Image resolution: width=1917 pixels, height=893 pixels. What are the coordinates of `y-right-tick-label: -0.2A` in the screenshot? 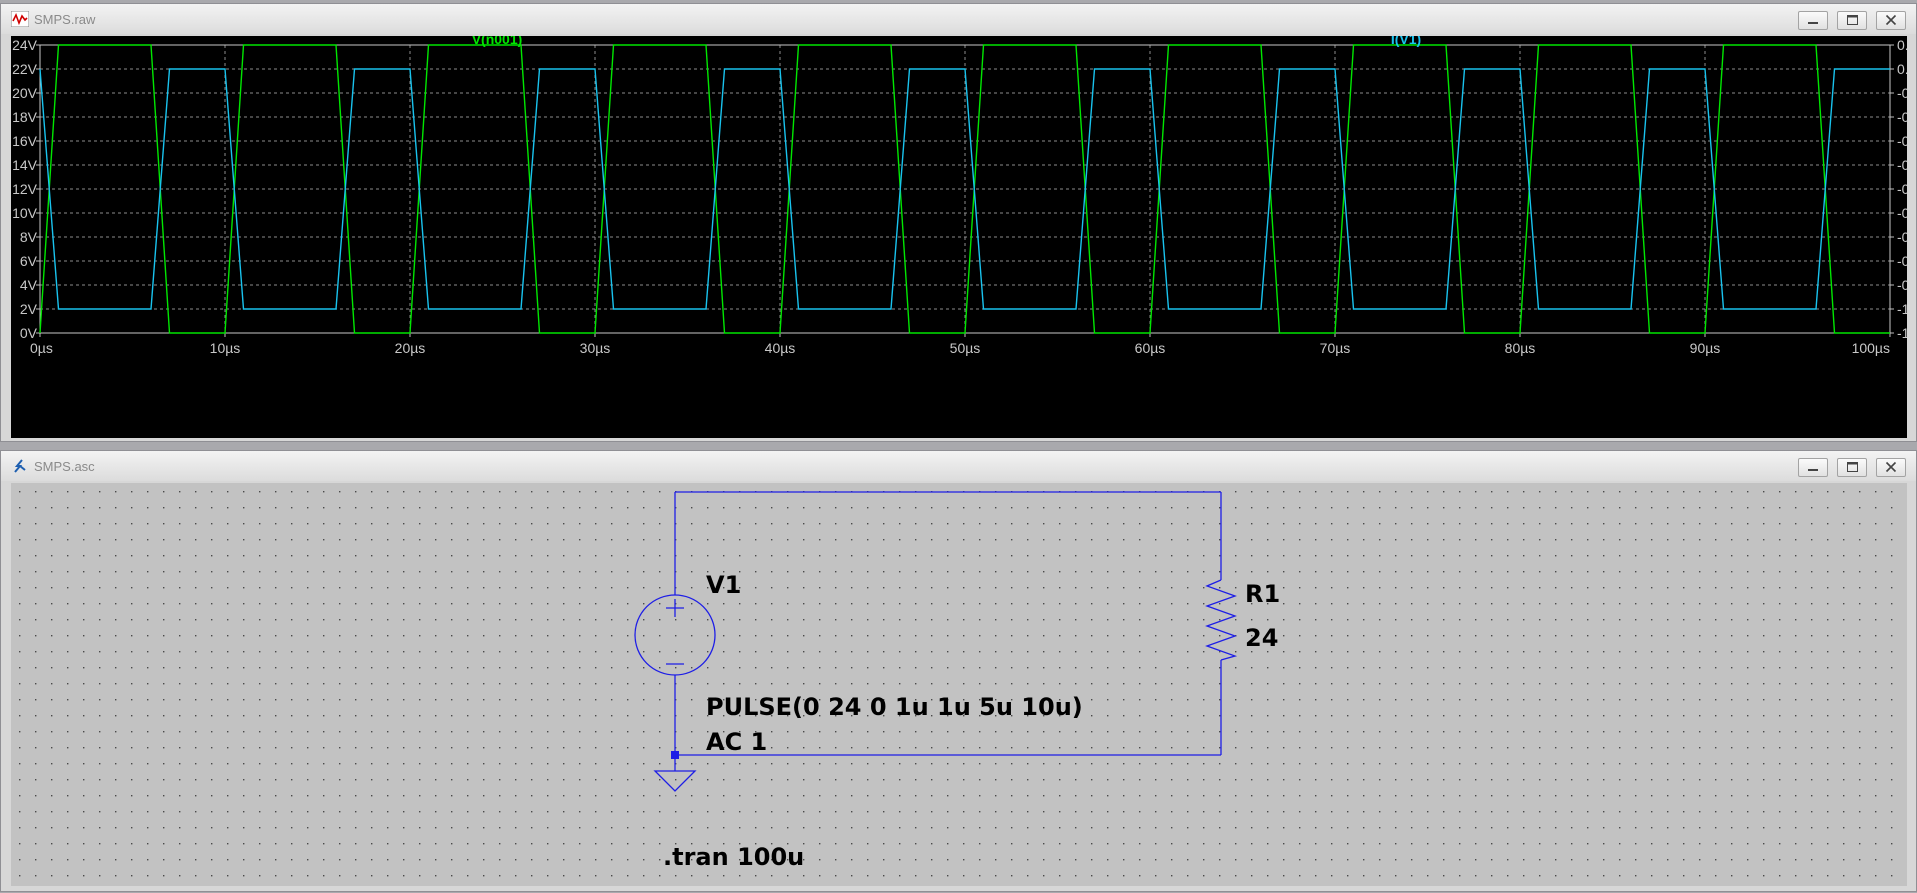 It's located at (1902, 117).